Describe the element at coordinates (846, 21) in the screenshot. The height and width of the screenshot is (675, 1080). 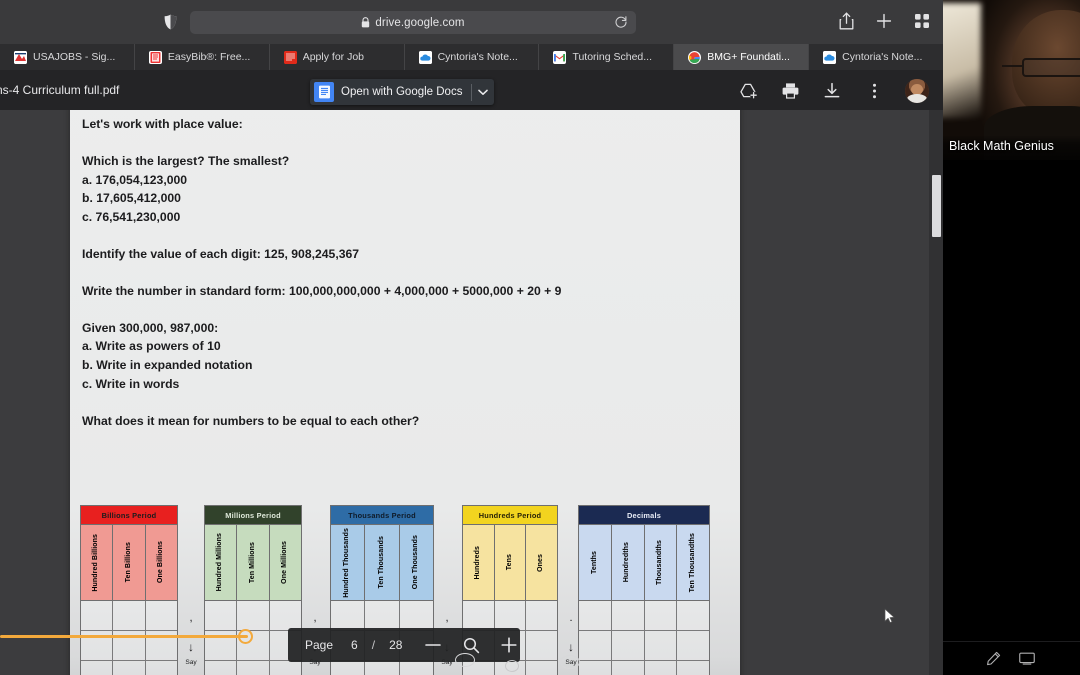
I see `share-icon` at that location.